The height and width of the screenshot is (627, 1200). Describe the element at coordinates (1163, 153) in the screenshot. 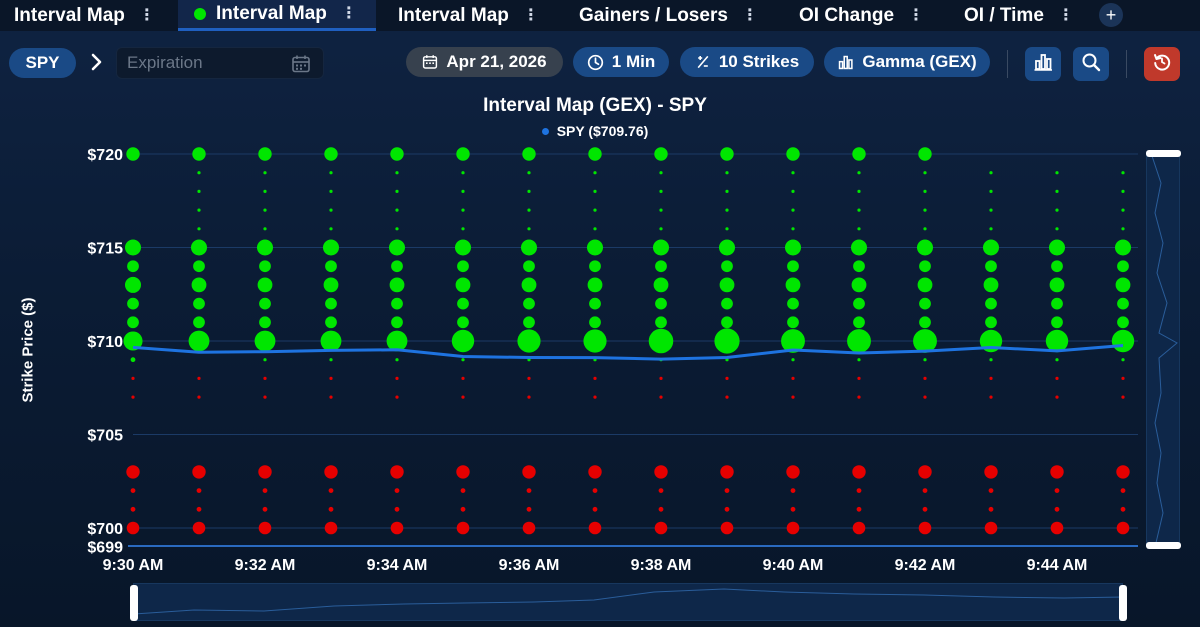

I see `strike-range-handle-top` at that location.